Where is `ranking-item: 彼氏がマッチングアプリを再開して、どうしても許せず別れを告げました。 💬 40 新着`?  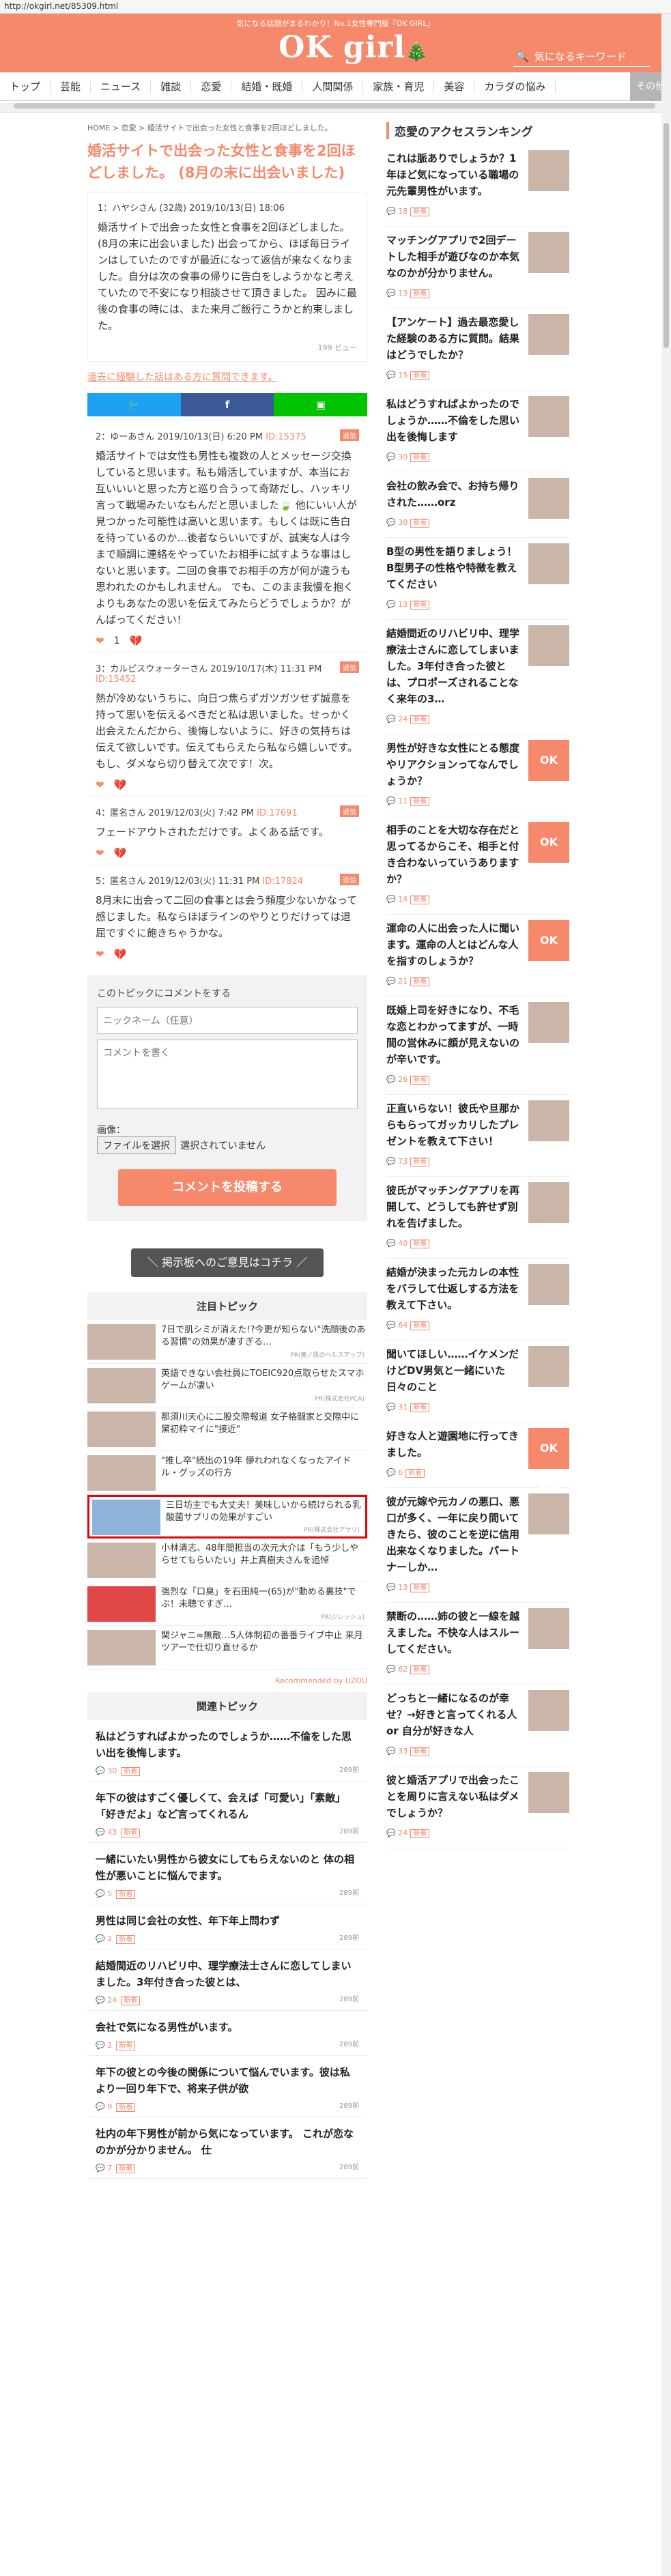 ranking-item: 彼氏がマッチングアプリを再開して、どうしても許せず別れを告げました。 💬 40 新着 is located at coordinates (477, 1218).